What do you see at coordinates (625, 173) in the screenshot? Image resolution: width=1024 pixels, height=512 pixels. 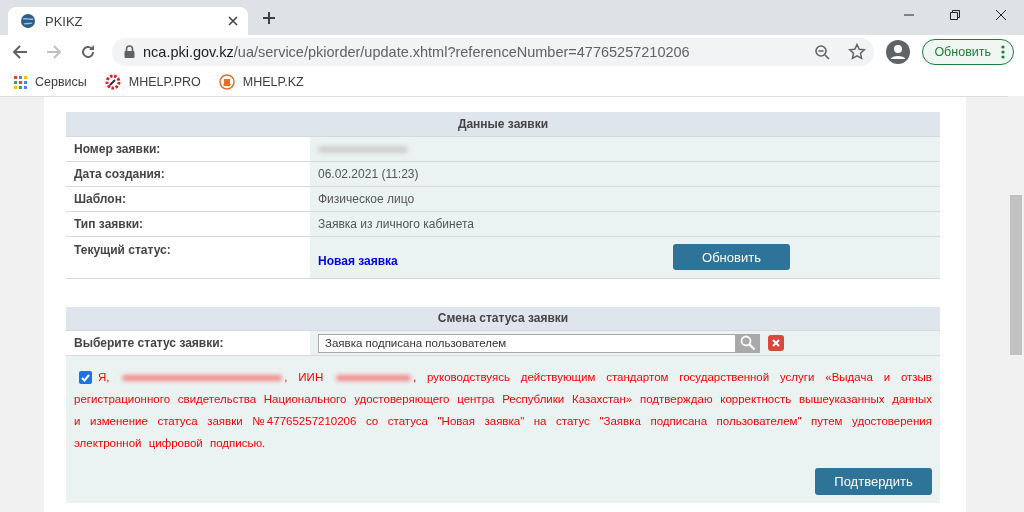 I see `field-value: 06.02.2021 (11:23)` at bounding box center [625, 173].